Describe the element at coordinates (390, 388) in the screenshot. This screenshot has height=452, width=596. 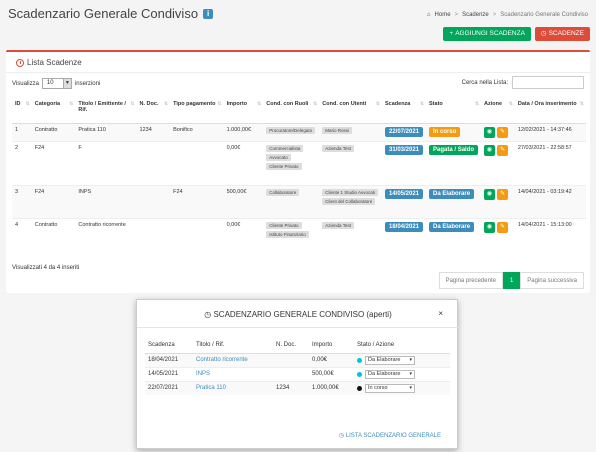
I see `status-select: In corso` at that location.